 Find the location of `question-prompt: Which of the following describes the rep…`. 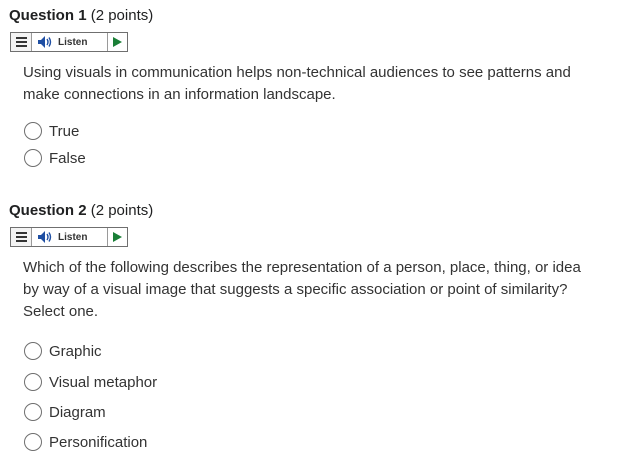

question-prompt: Which of the following describes the rep… is located at coordinates (313, 290).